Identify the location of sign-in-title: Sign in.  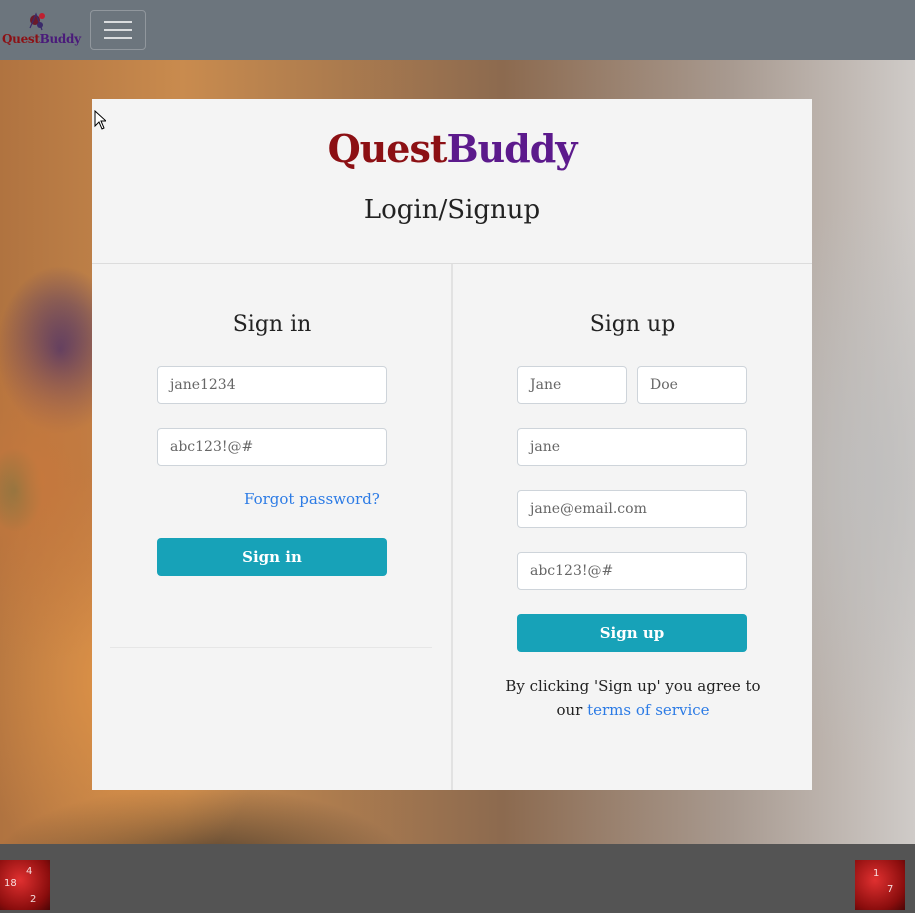
(272, 324).